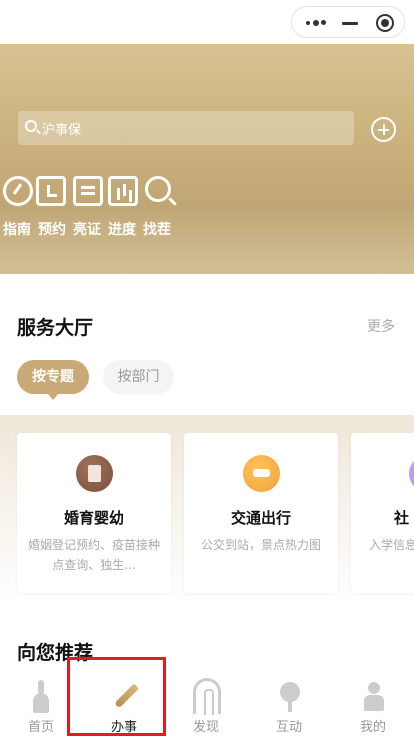 The height and width of the screenshot is (740, 414). I want to click on quick-label-guide: 指南, so click(17, 229).